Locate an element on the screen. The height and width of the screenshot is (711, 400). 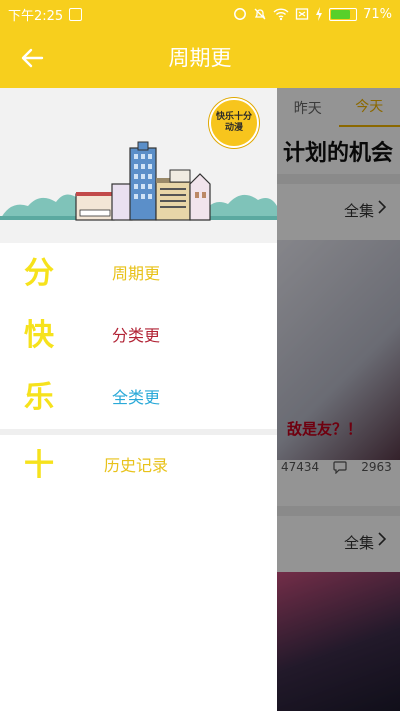
drawer-item-category: 快 分类更 is located at coordinates (138, 336).